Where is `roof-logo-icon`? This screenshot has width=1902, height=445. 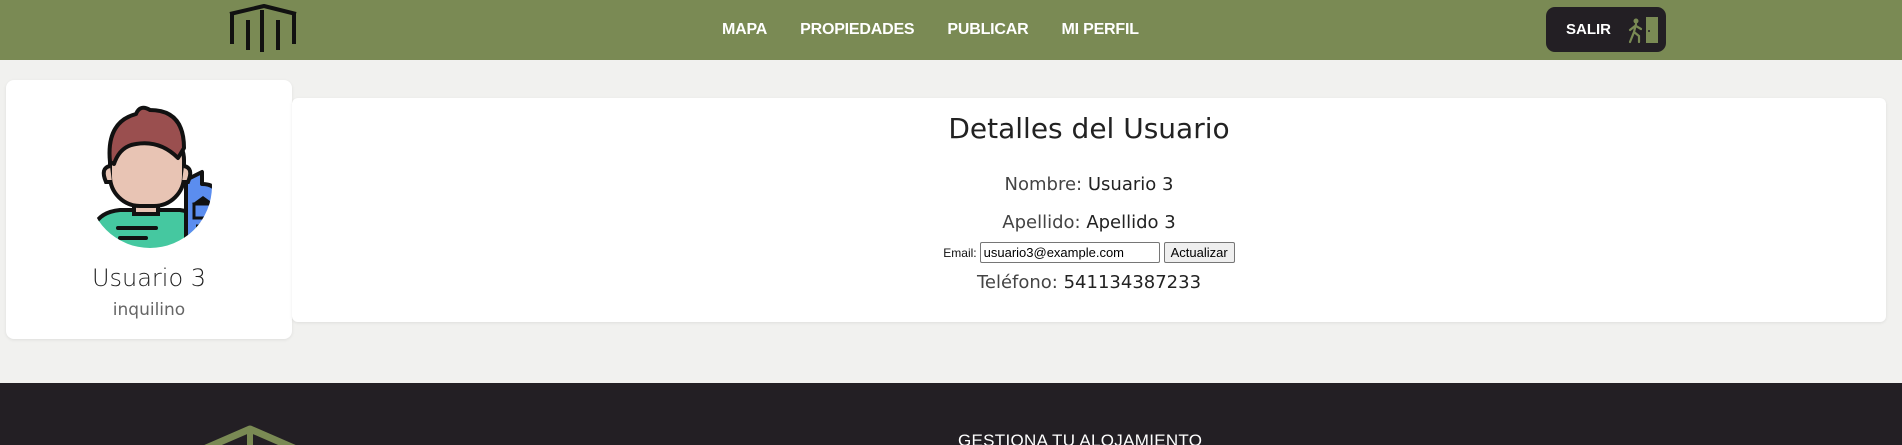
roof-logo-icon is located at coordinates (250, 435).